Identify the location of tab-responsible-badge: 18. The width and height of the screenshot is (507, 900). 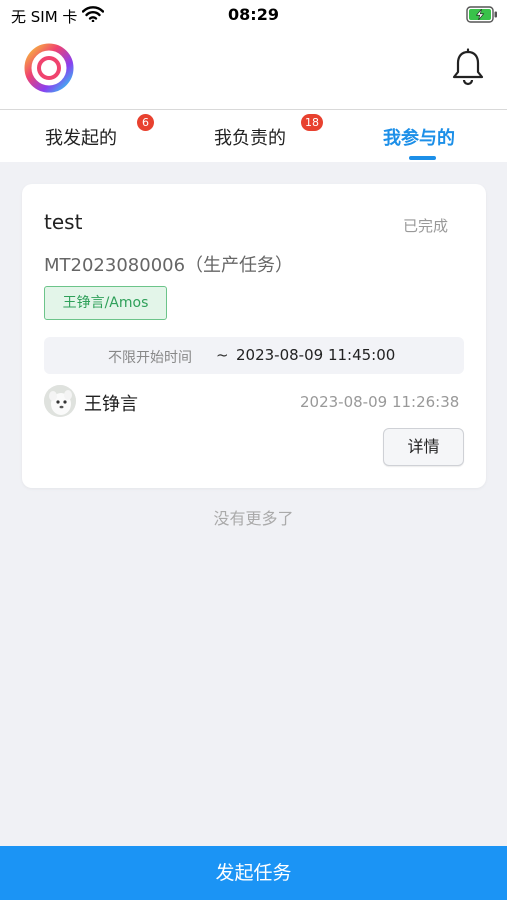
(312, 122).